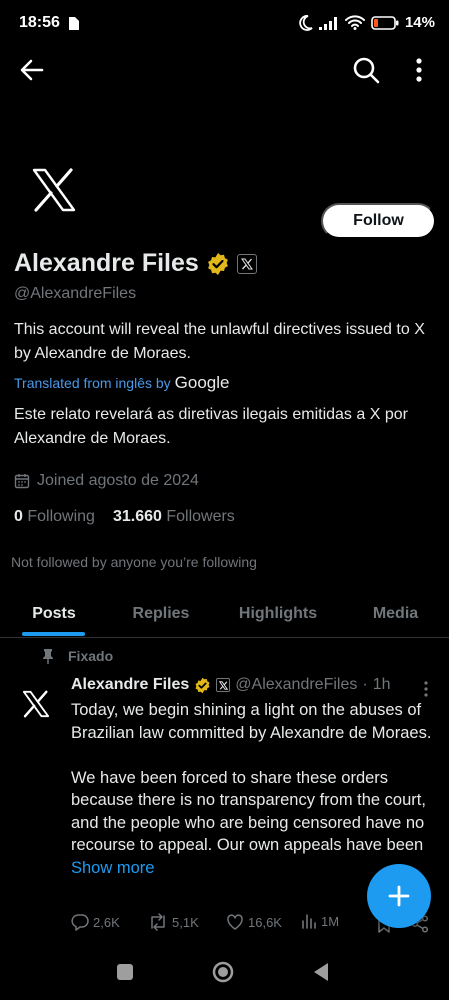 The image size is (449, 1000). Describe the element at coordinates (419, 22) in the screenshot. I see `battery-percent: 14%` at that location.